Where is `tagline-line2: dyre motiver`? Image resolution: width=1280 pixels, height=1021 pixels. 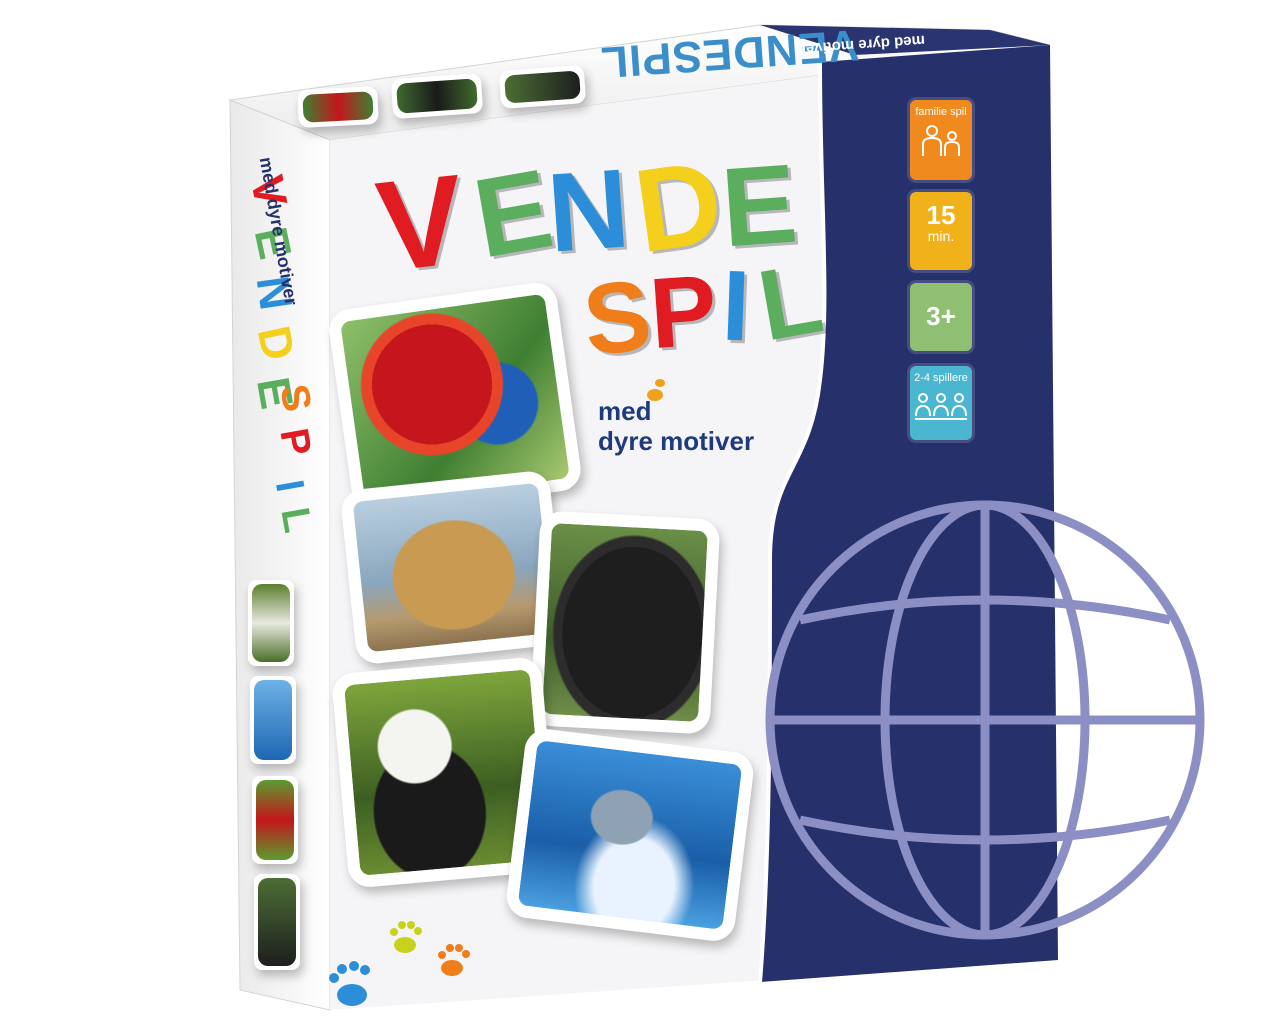
tagline-line2: dyre motiver is located at coordinates (676, 441).